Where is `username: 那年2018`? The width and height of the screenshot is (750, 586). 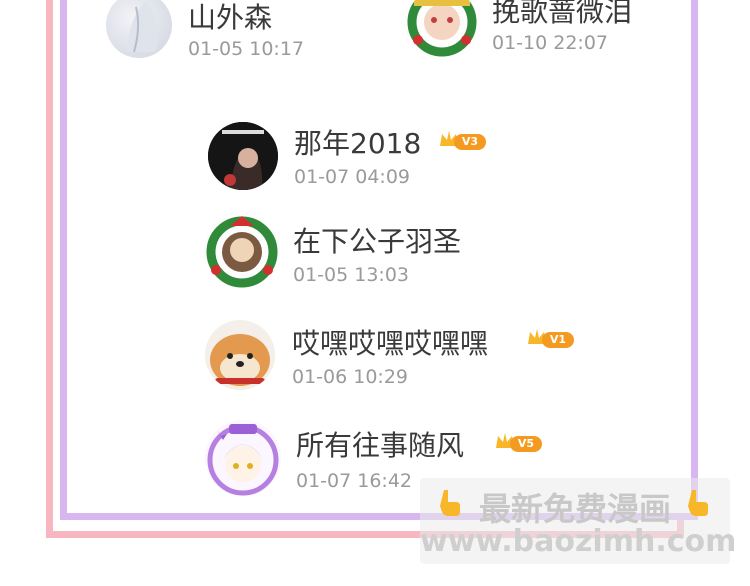 username: 那年2018 is located at coordinates (357, 142).